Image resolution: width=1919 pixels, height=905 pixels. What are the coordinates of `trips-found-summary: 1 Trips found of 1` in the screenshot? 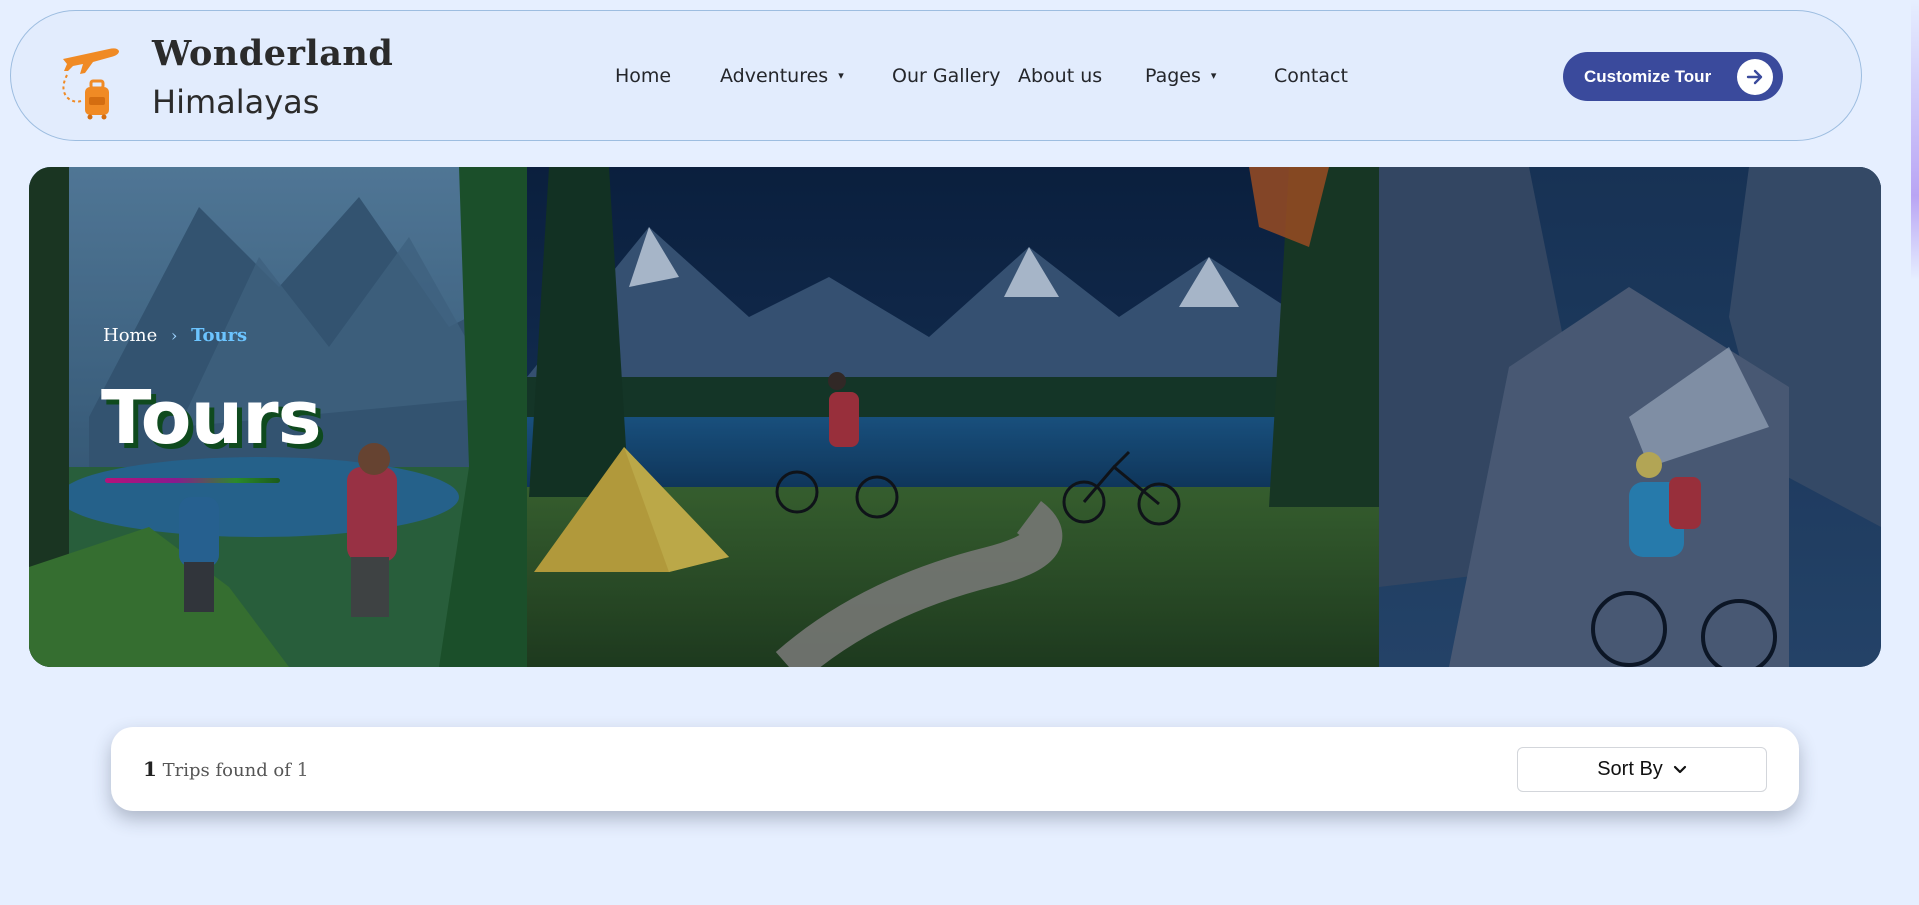 It's located at (226, 769).